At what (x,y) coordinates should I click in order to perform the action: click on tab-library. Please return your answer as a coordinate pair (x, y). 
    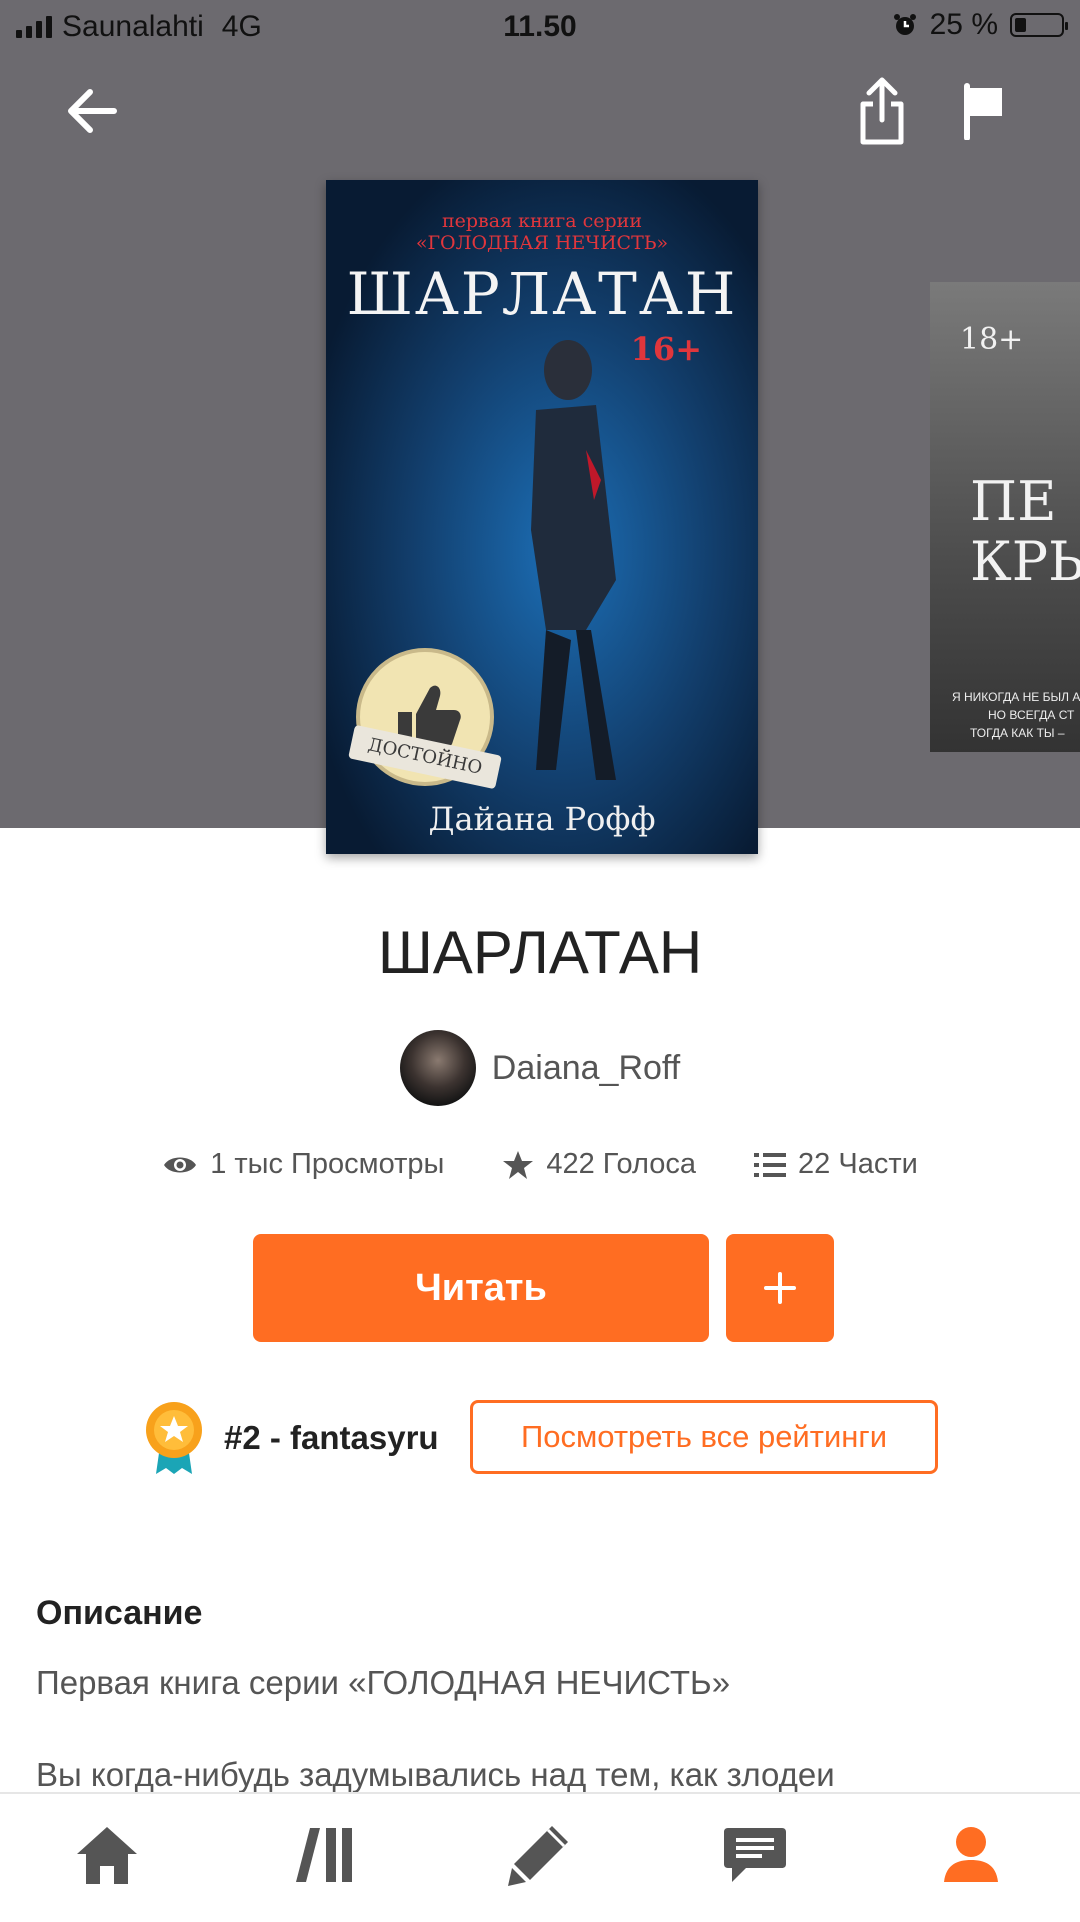
    Looking at the image, I should click on (325, 1855).